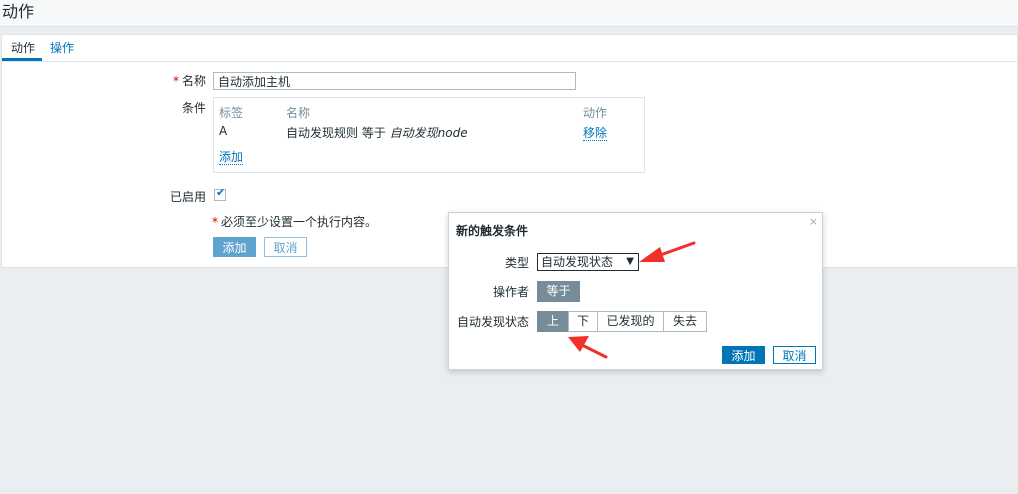 The image size is (1018, 494). I want to click on condition-row-action: 移除, so click(595, 132).